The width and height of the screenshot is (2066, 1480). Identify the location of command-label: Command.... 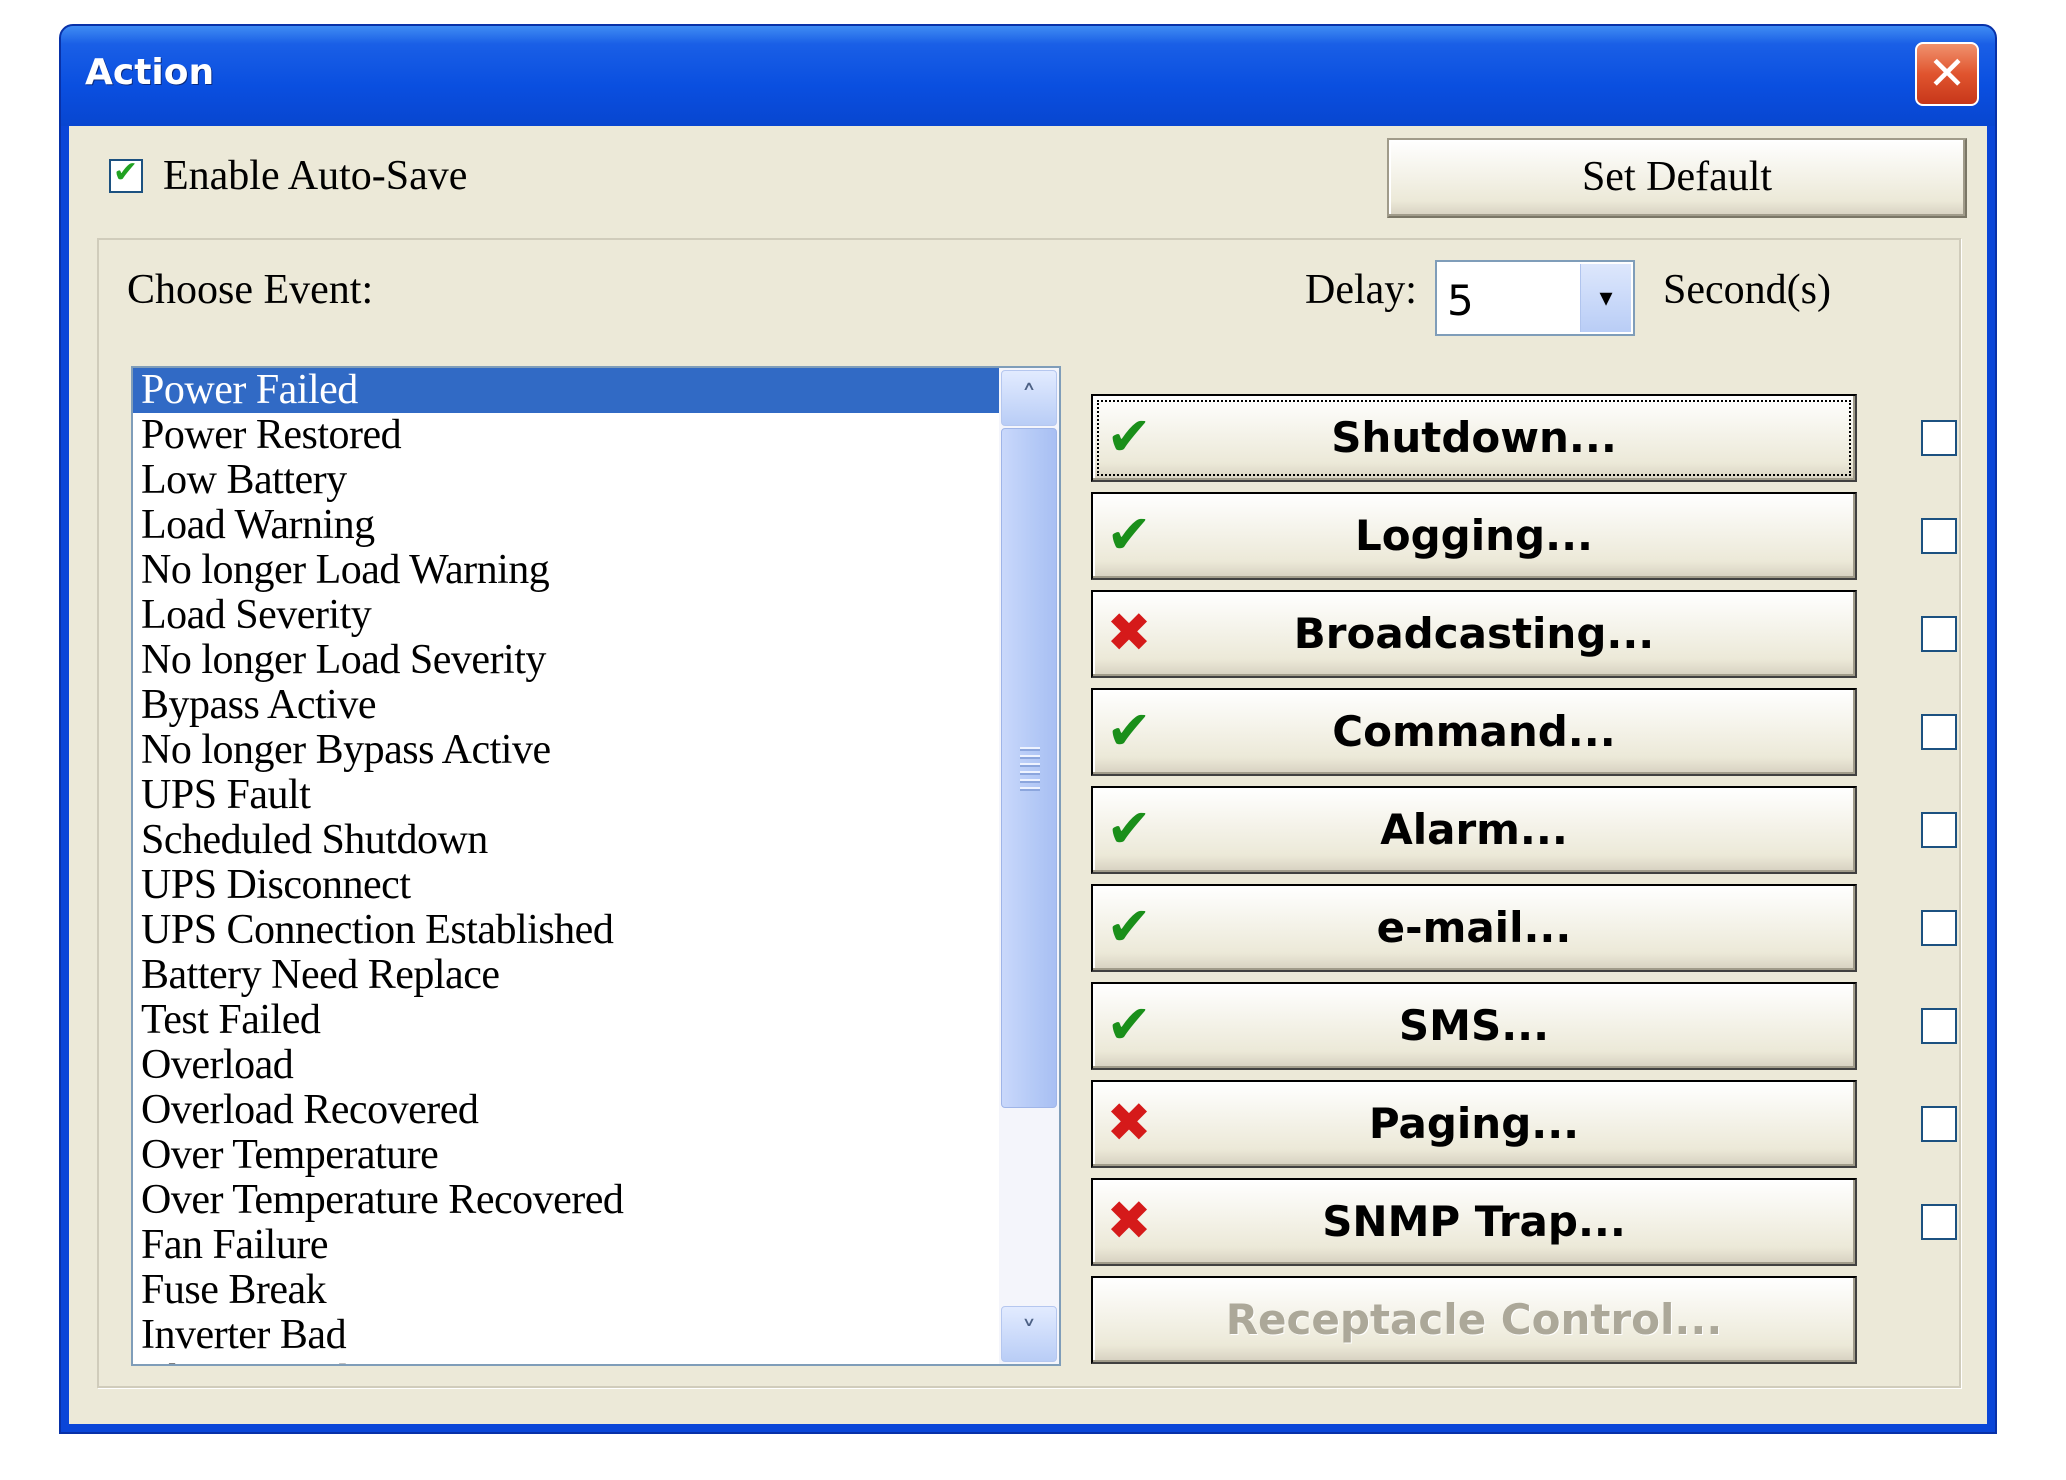
(1474, 731).